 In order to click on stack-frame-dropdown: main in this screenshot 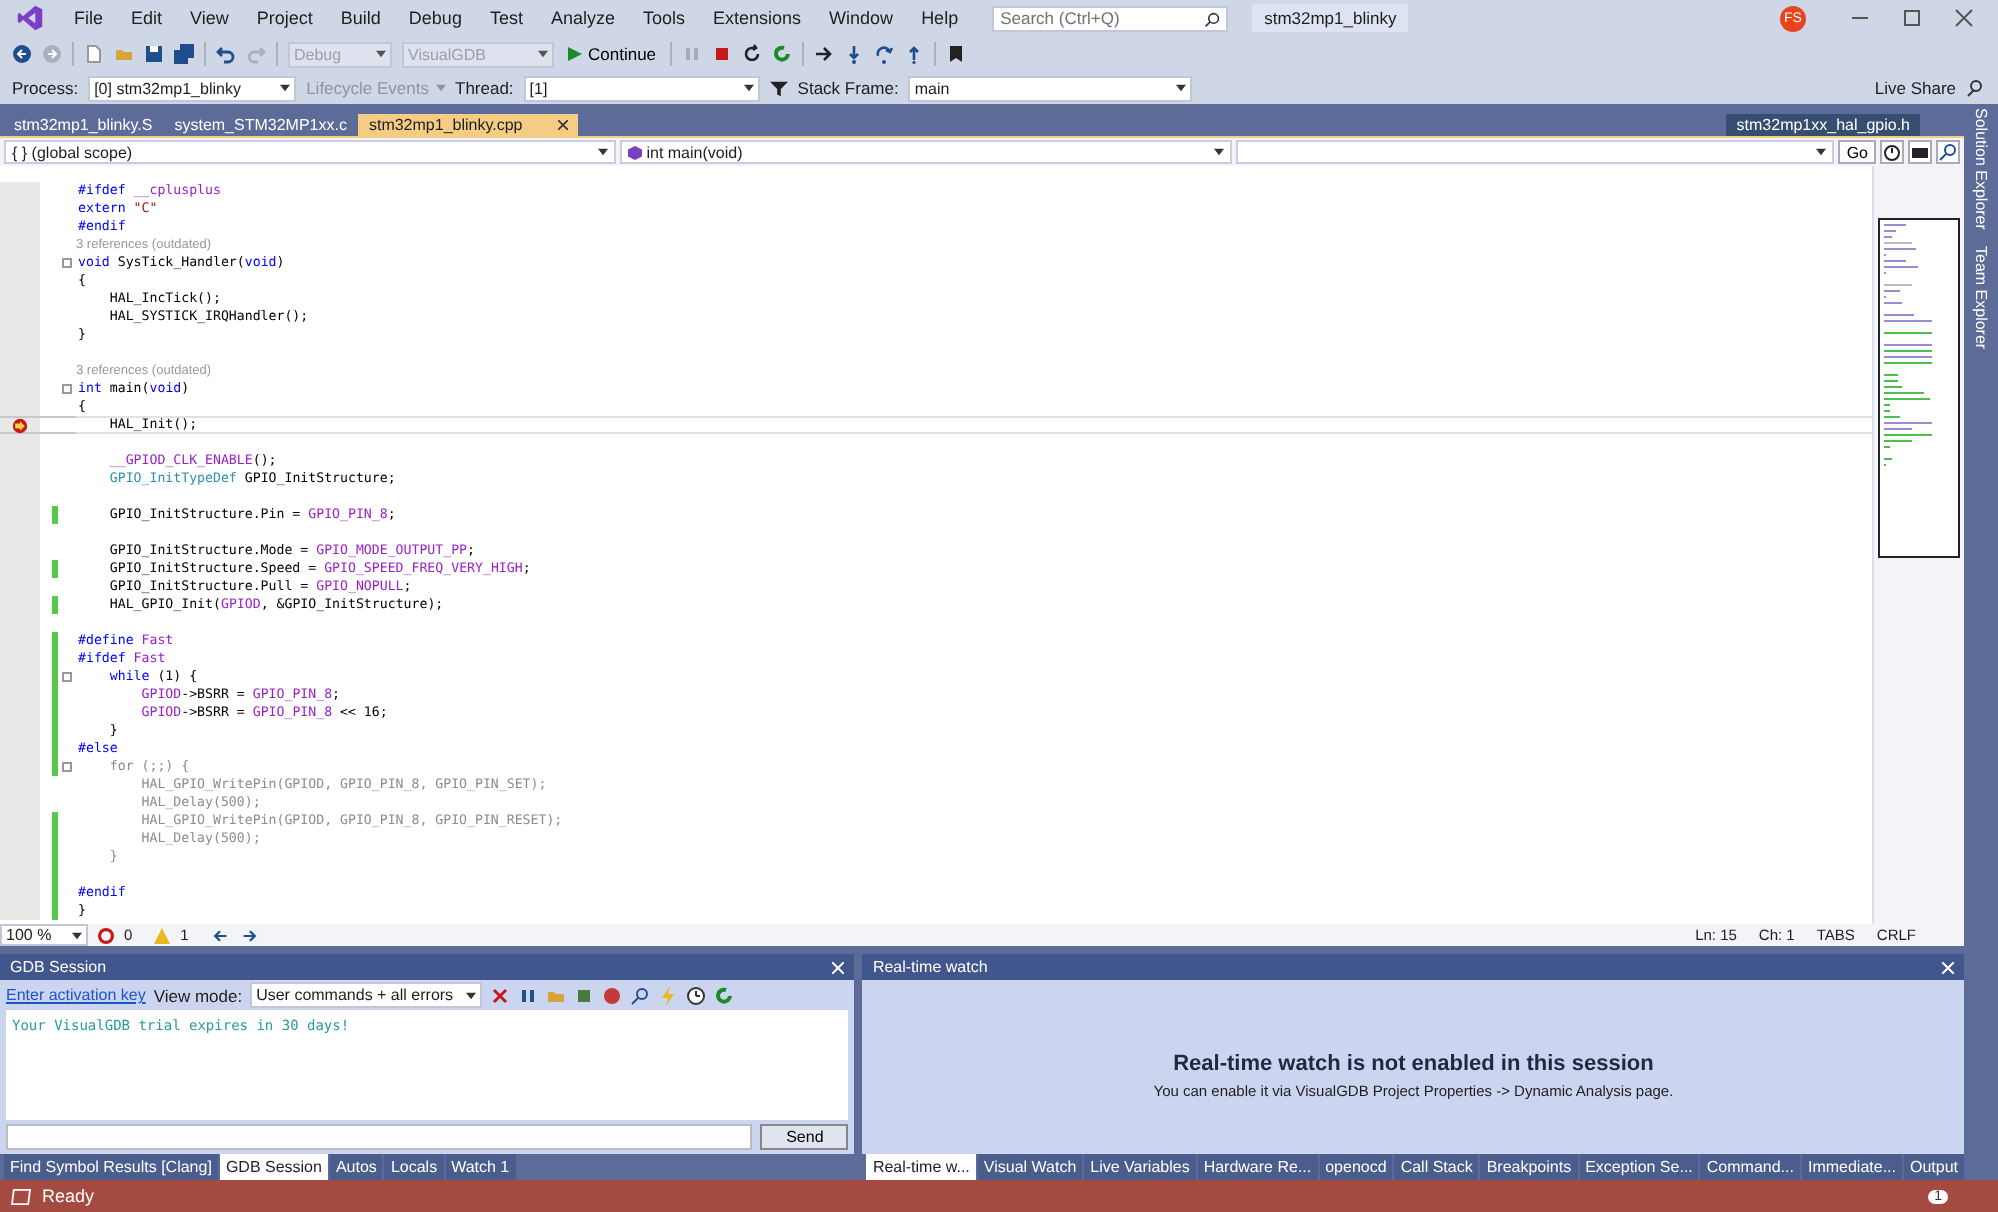, I will do `click(1050, 88)`.